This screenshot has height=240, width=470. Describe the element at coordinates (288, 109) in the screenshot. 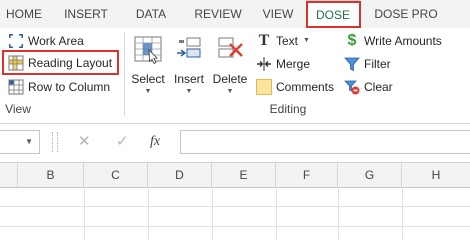

I see `editing-group-label: Editing` at that location.